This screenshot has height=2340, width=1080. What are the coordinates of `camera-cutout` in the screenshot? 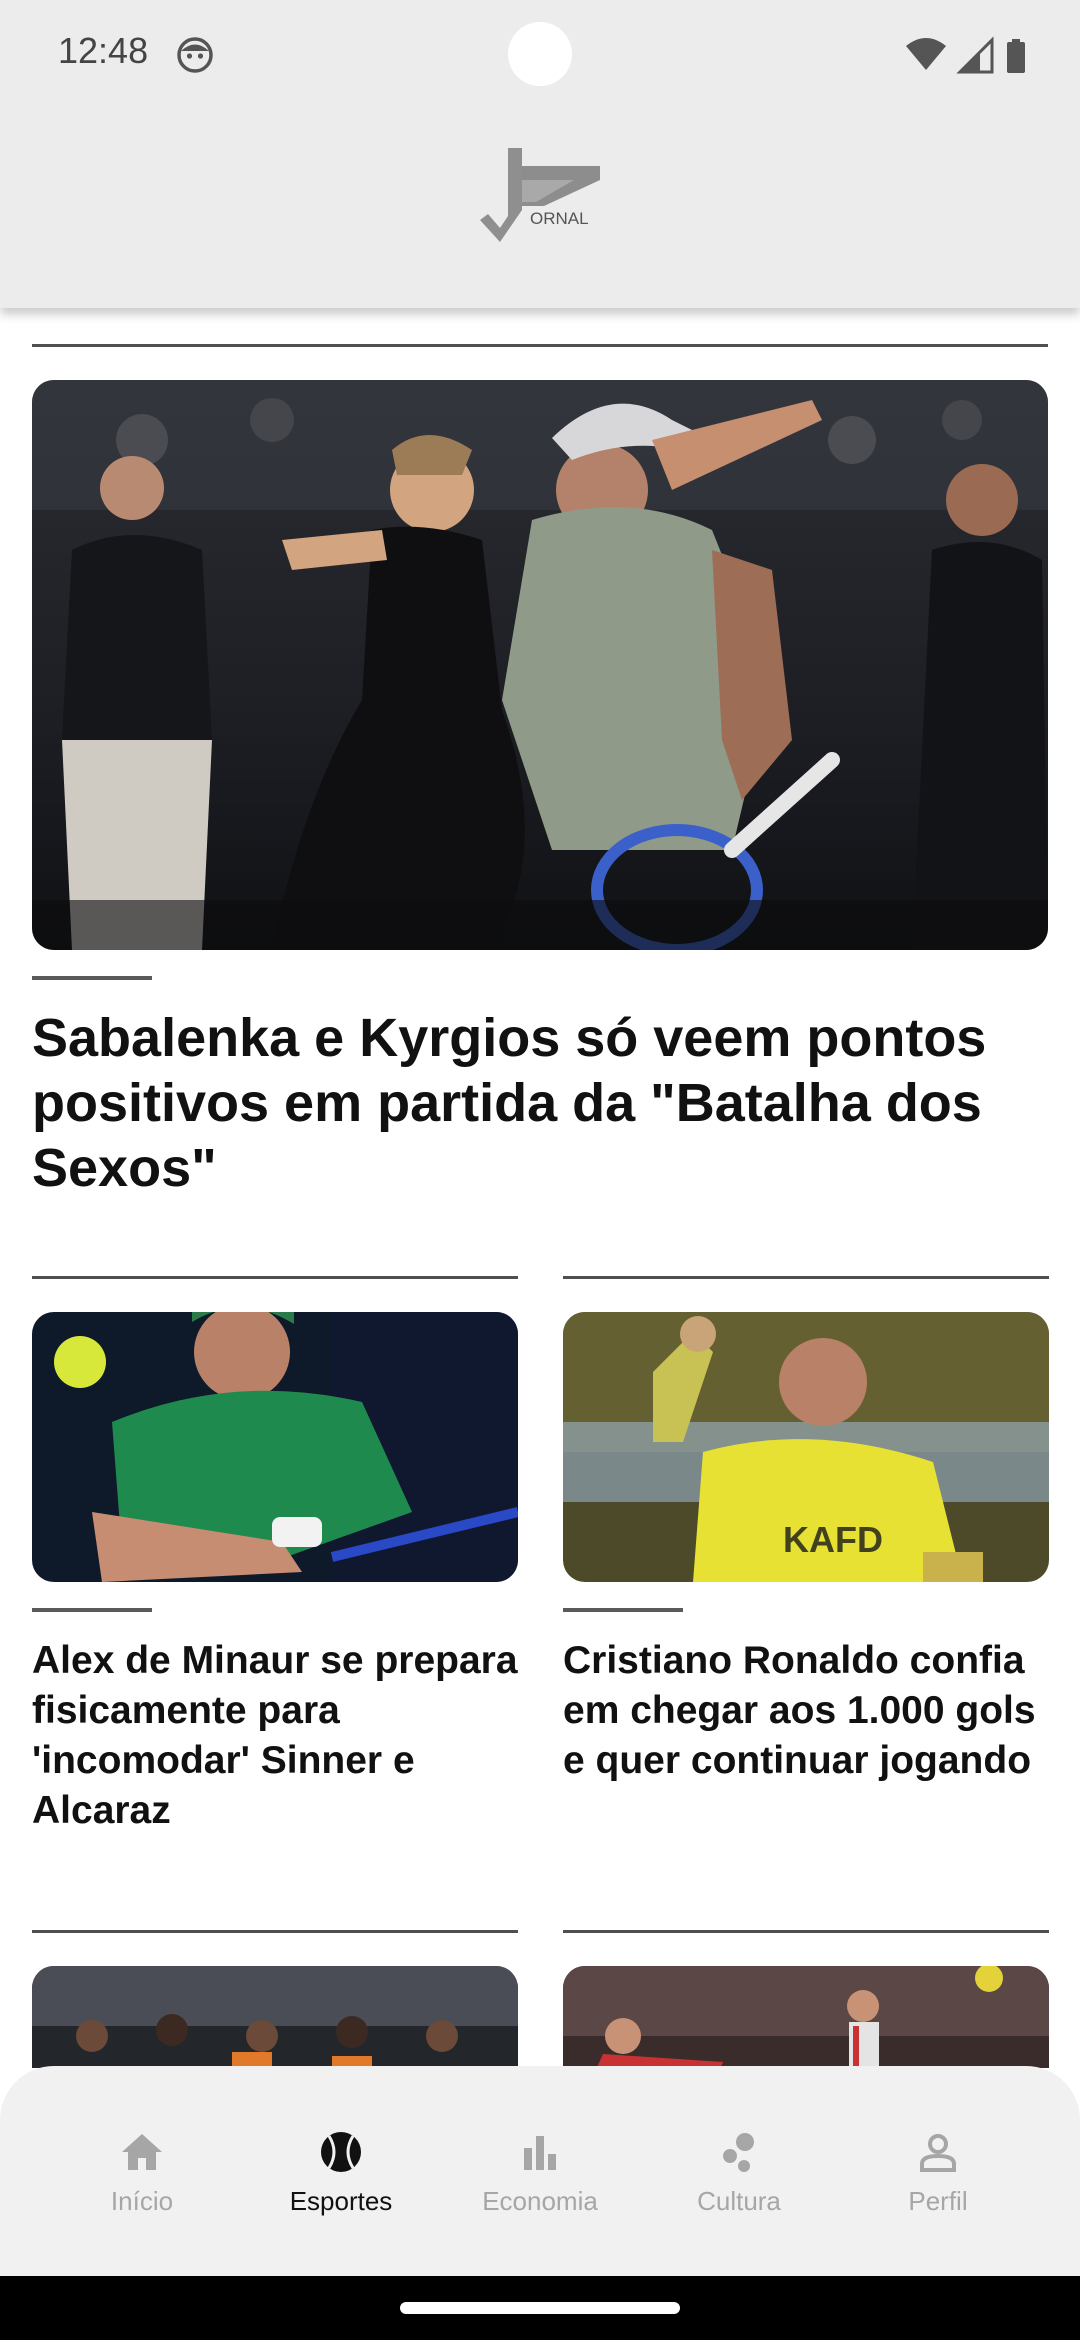 It's located at (540, 54).